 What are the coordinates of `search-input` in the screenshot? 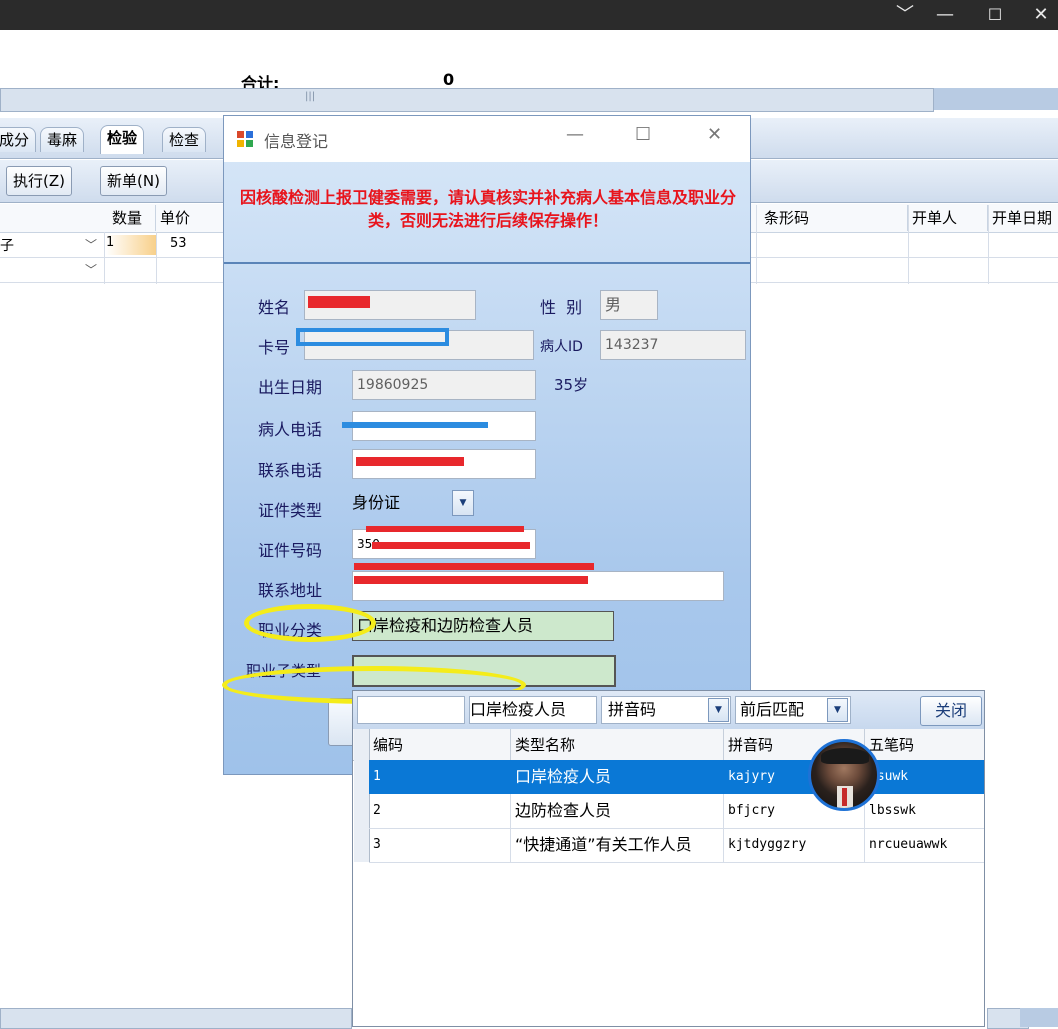 It's located at (411, 710).